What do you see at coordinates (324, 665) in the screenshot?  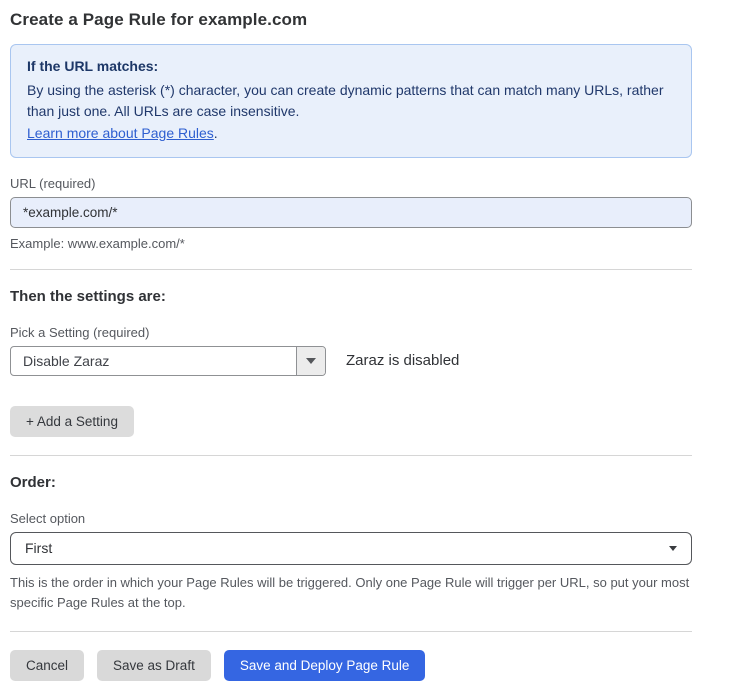 I see `save-and-deploy-button: Save and Deploy Page Rule` at bounding box center [324, 665].